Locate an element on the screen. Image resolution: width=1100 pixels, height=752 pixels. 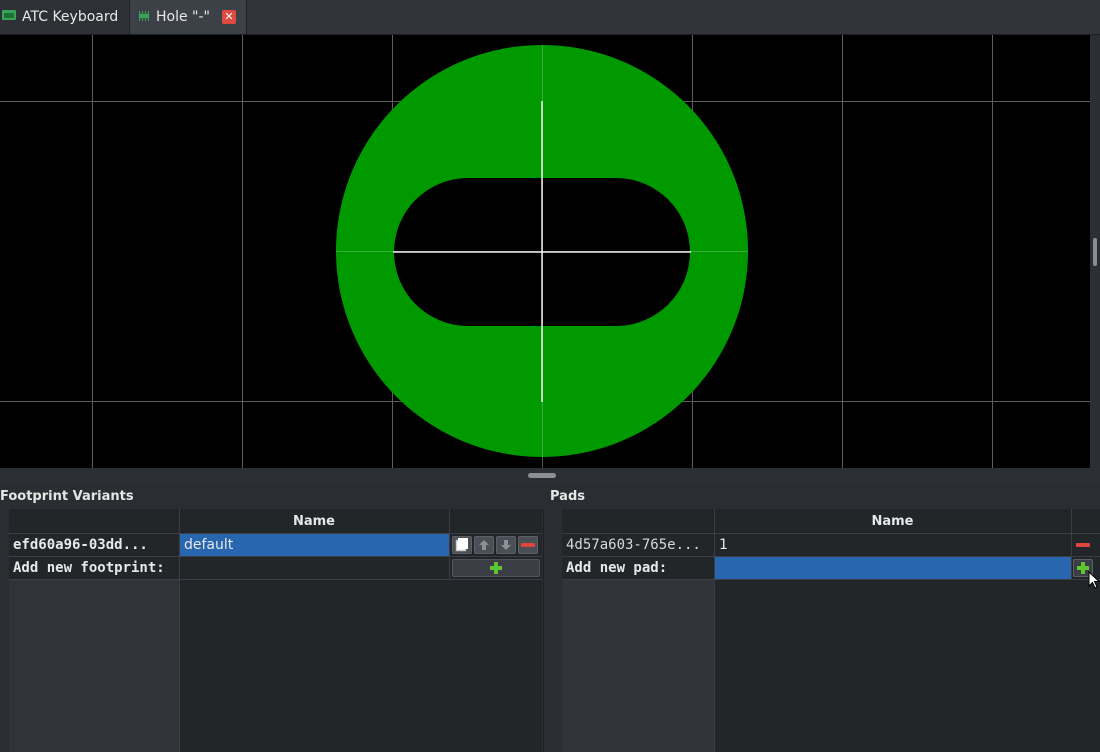
add-pad-label: Add new pad: is located at coordinates (617, 568).